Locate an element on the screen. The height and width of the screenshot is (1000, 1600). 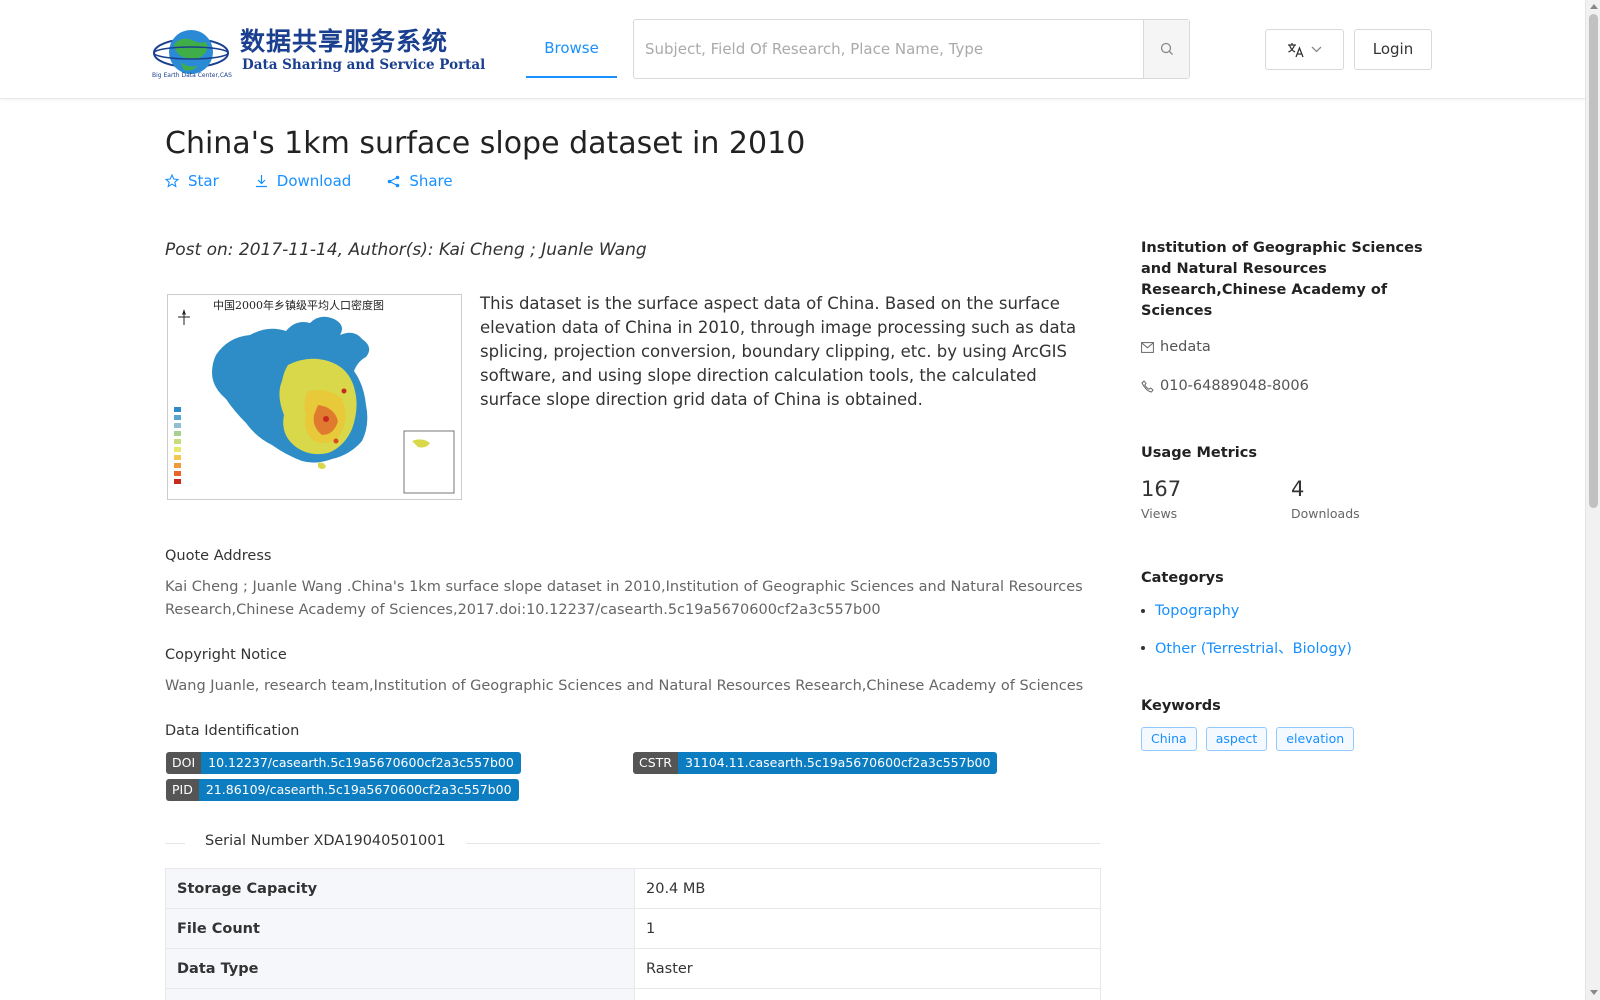
identification-label: Data Identification is located at coordinates (232, 731).